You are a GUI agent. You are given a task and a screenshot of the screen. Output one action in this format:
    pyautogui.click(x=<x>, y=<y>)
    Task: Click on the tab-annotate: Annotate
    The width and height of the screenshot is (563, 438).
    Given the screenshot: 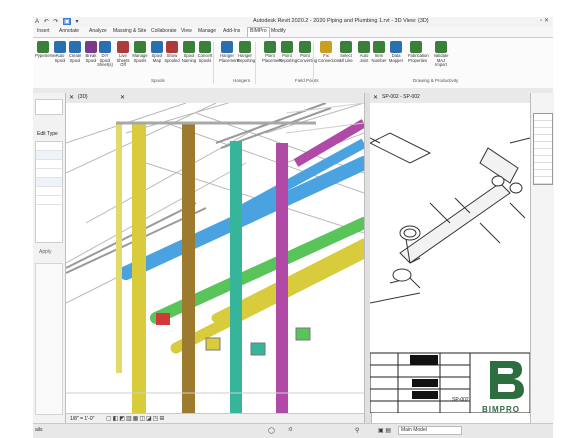 What is the action you would take?
    pyautogui.click(x=69, y=31)
    